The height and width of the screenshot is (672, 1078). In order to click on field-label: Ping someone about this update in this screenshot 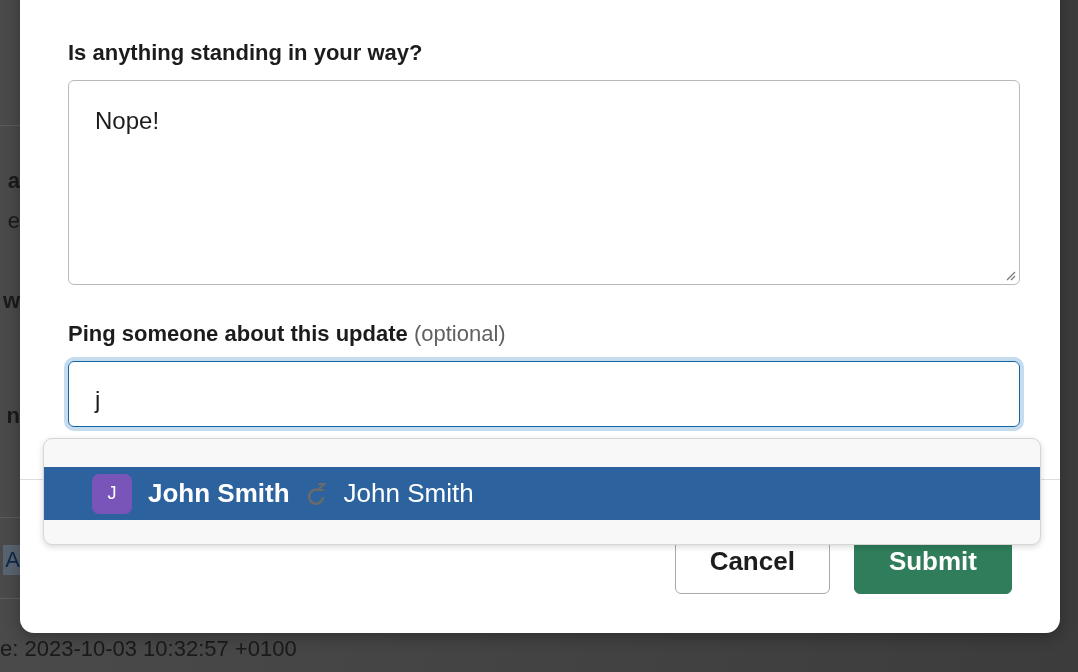, I will do `click(238, 333)`.